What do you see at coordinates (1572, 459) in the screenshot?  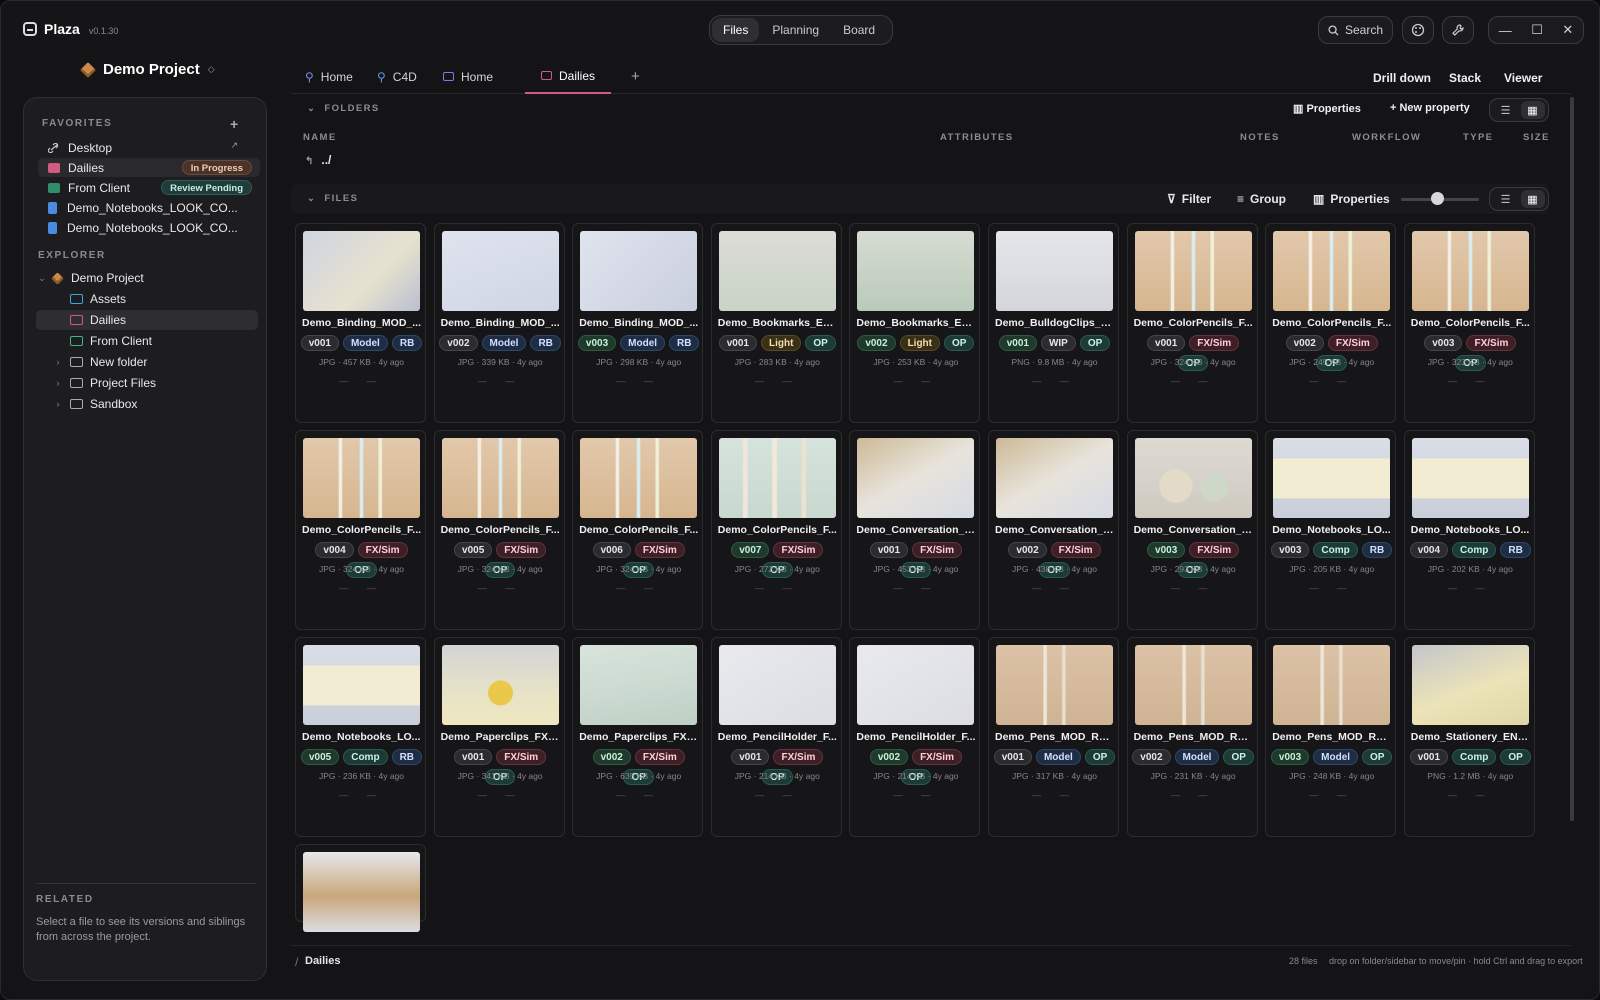 I see `scrollbar` at bounding box center [1572, 459].